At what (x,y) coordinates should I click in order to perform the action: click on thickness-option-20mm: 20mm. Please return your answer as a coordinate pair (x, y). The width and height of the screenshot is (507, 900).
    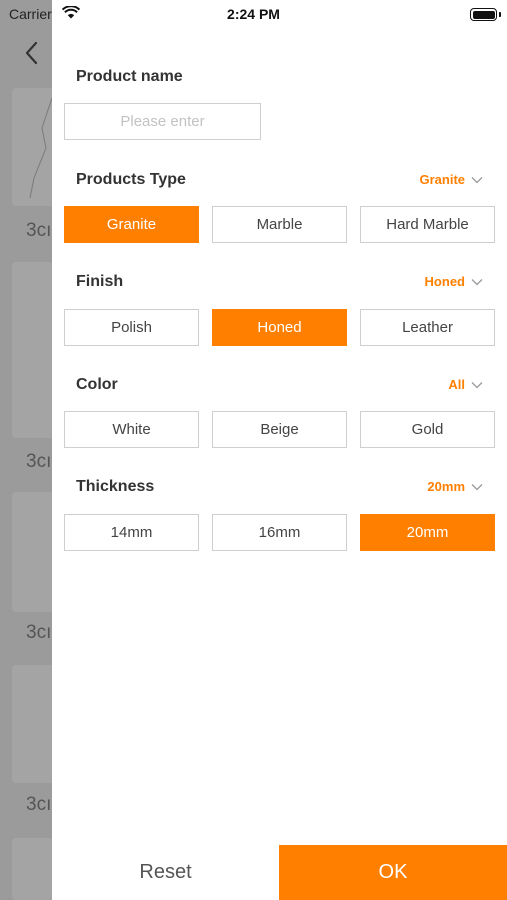
    Looking at the image, I should click on (427, 532).